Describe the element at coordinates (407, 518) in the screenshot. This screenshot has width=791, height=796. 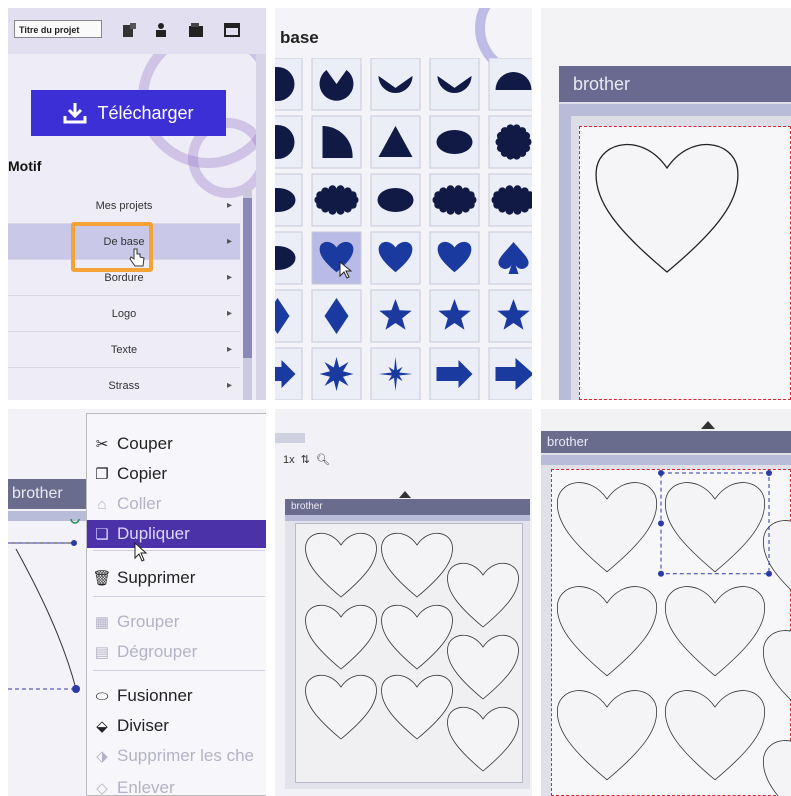
I see `top-ruler` at that location.